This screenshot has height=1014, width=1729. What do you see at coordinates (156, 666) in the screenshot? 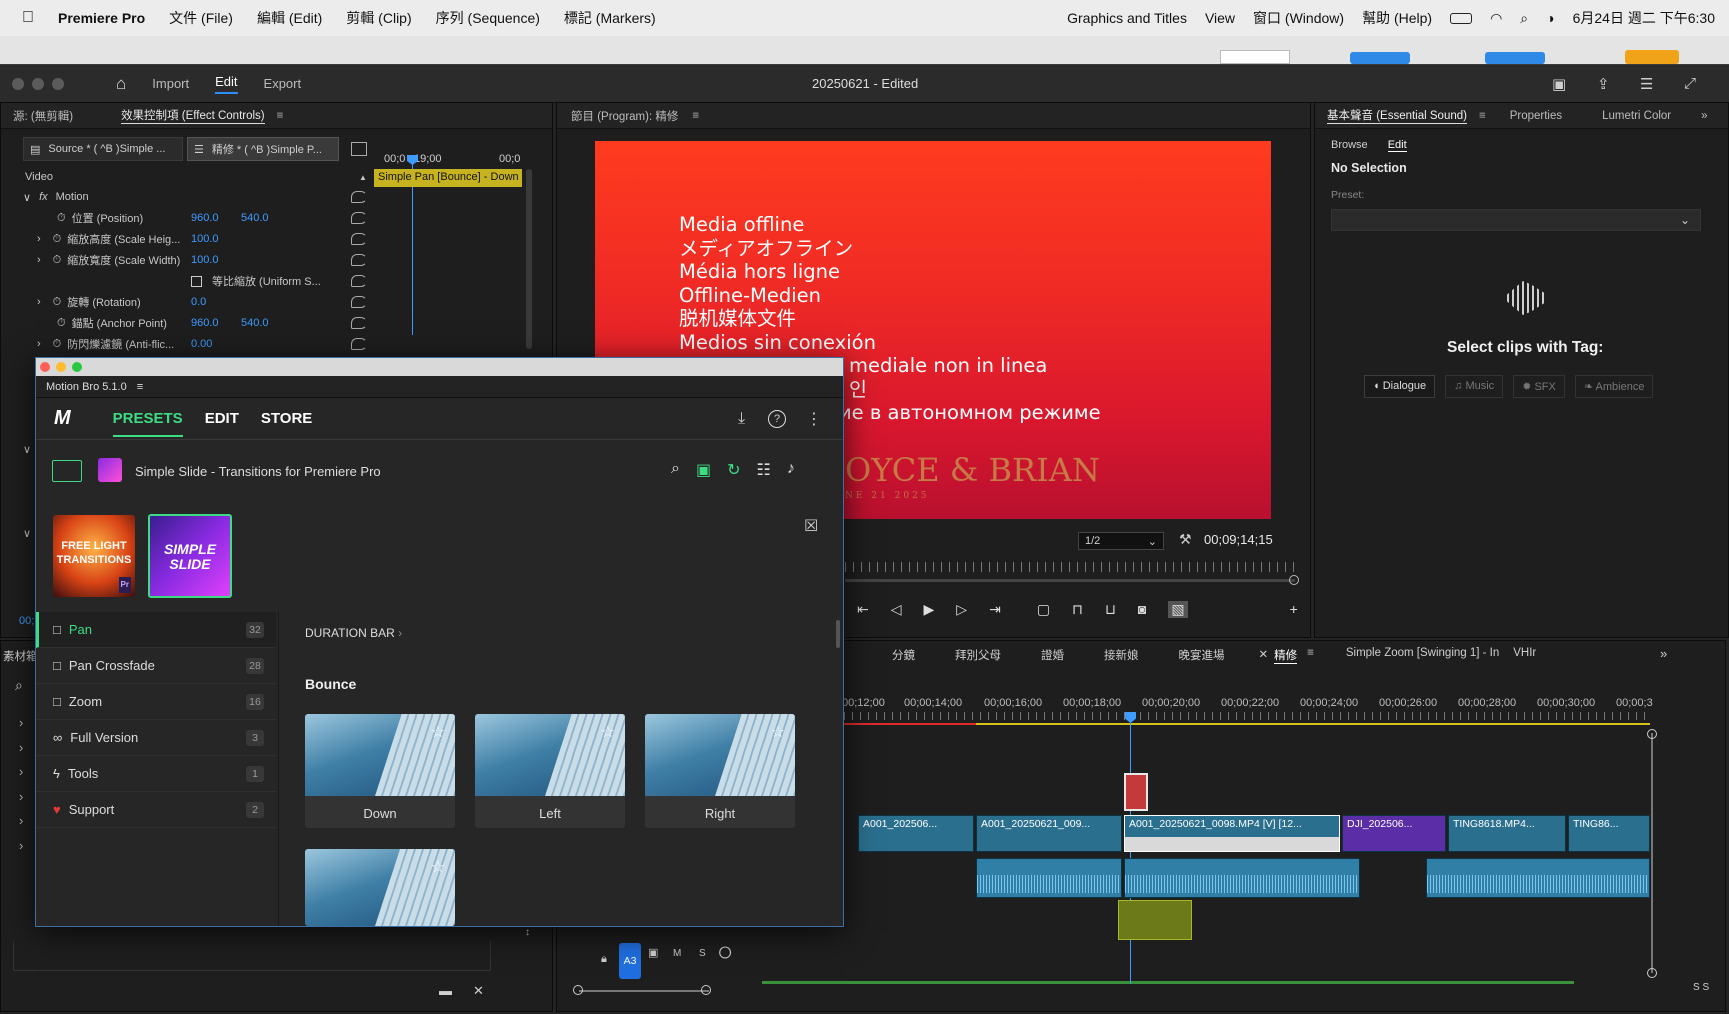
I see `category-pan-crossfade: □ Pan Crossfade 28` at bounding box center [156, 666].